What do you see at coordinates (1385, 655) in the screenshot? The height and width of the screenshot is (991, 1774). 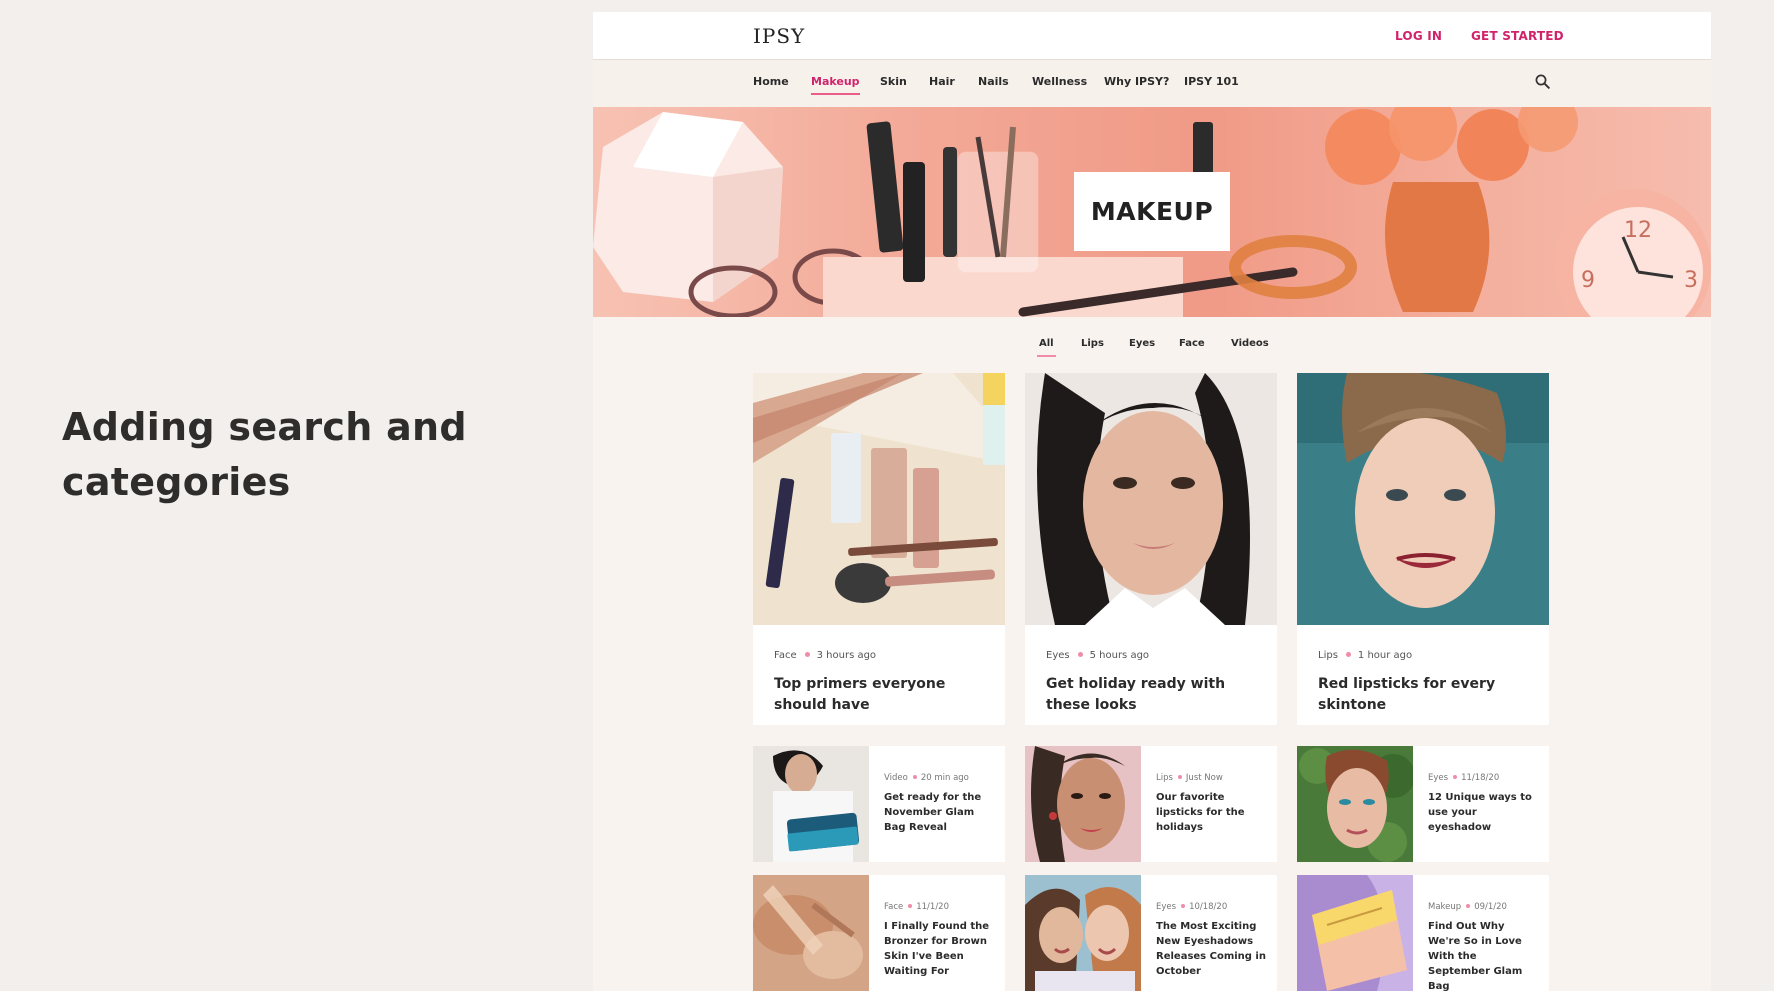 I see `card-time: 1 hour ago` at bounding box center [1385, 655].